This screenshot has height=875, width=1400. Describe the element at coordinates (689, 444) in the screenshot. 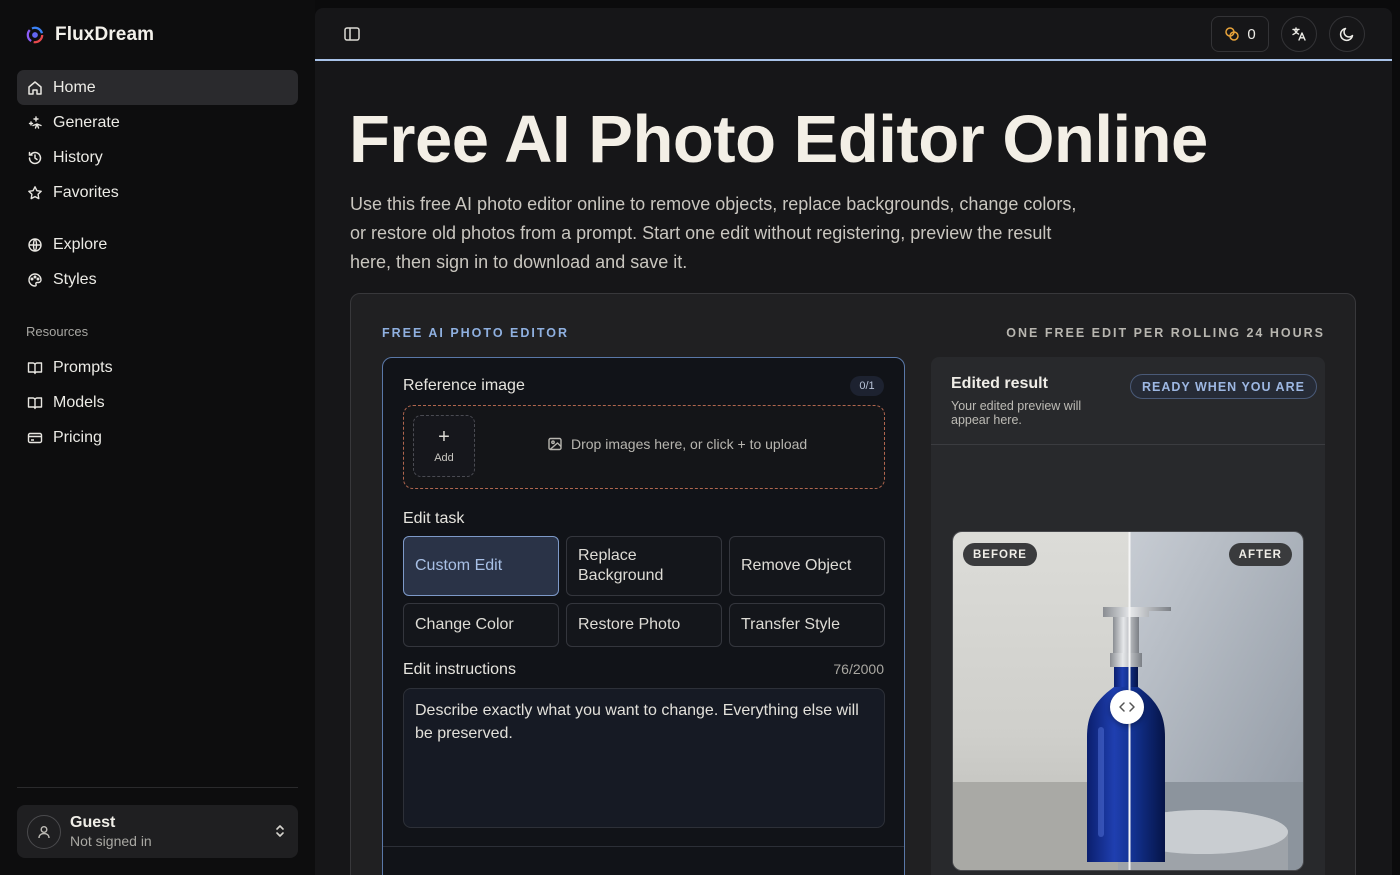

I see `dropzone-text: Drop images here, or click + to upload` at that location.